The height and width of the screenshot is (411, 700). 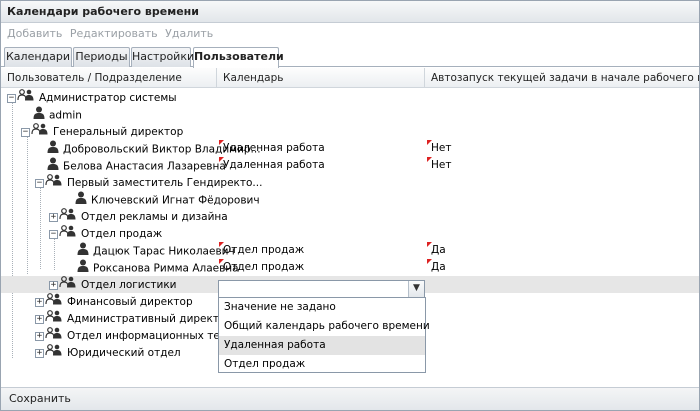 I want to click on tree-label: Администратор системы, so click(x=108, y=98).